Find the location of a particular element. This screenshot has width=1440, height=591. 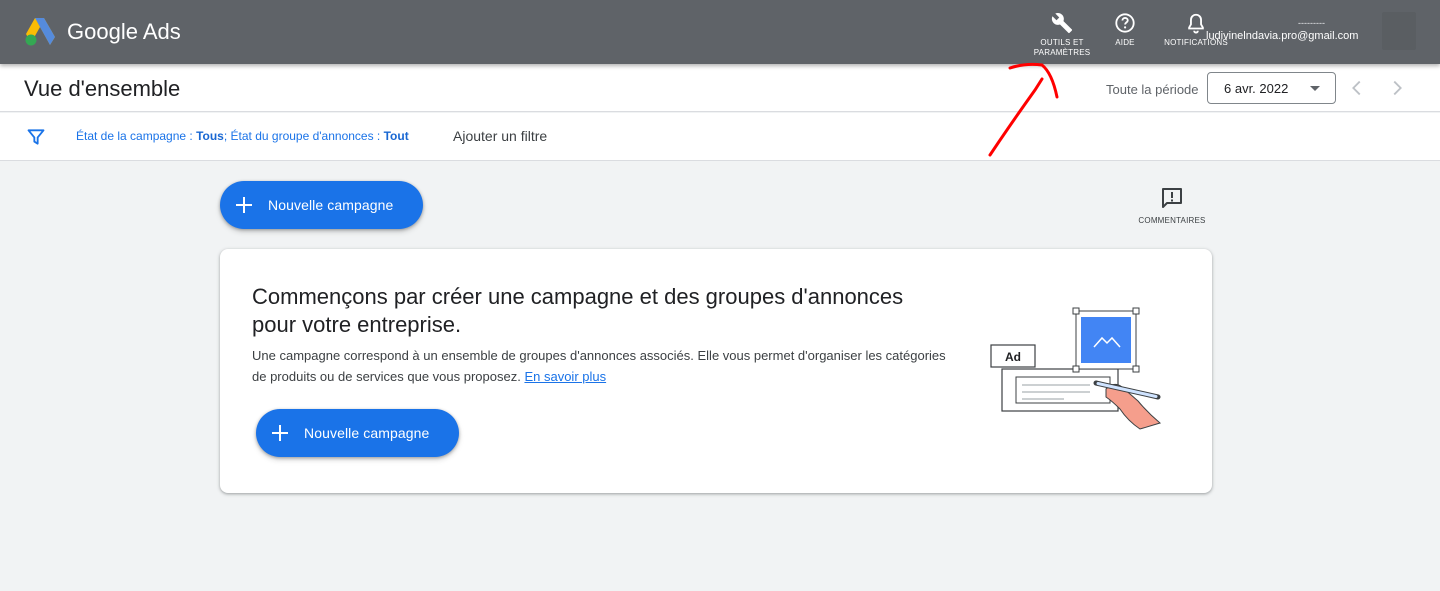

comments-button: COMMENTAIRES is located at coordinates (1172, 205).